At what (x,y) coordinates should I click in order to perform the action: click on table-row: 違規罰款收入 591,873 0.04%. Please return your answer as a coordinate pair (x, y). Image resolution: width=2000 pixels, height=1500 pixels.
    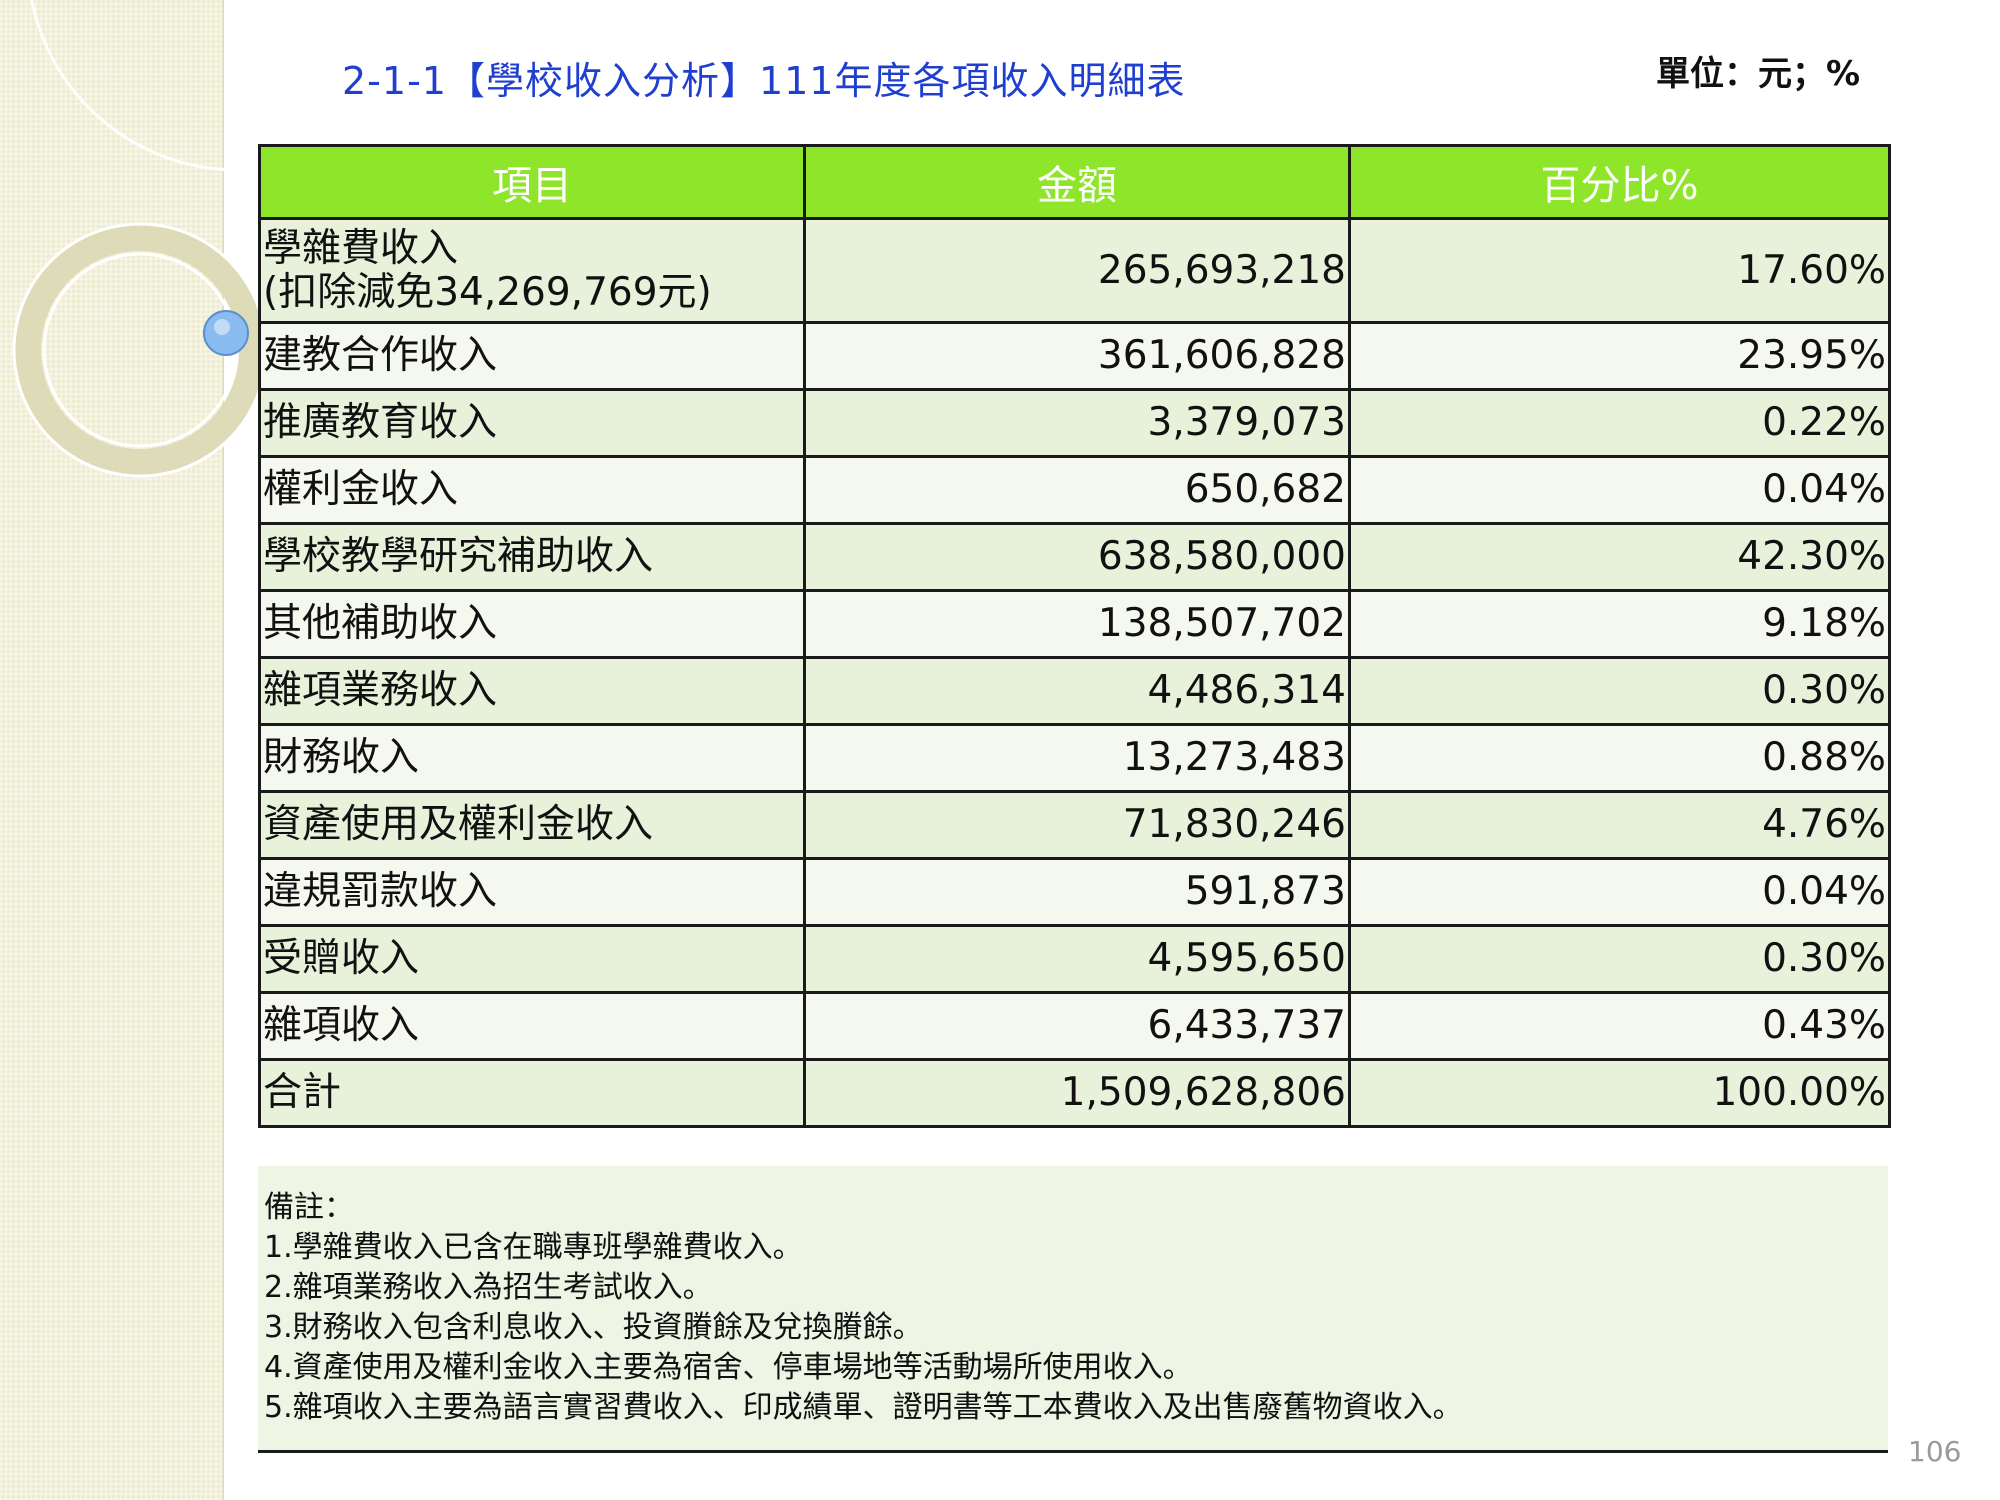
    Looking at the image, I should click on (1074, 892).